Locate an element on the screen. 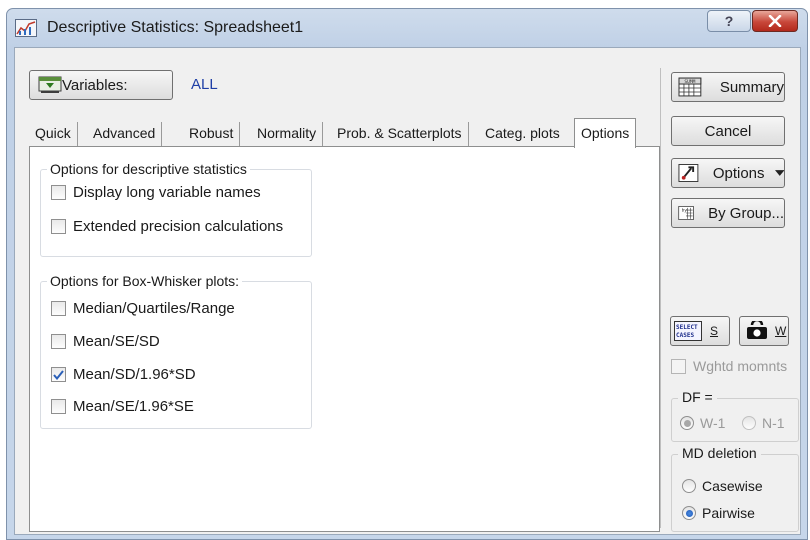  display-long-names-checkbox is located at coordinates (58, 192).